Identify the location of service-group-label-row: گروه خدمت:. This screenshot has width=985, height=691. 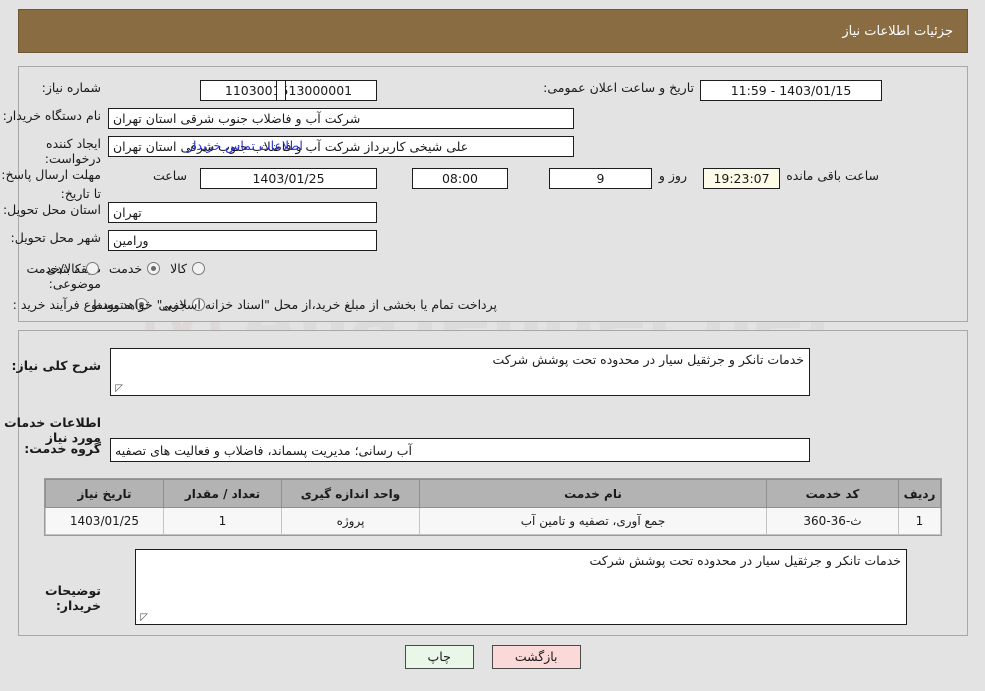
(62, 448).